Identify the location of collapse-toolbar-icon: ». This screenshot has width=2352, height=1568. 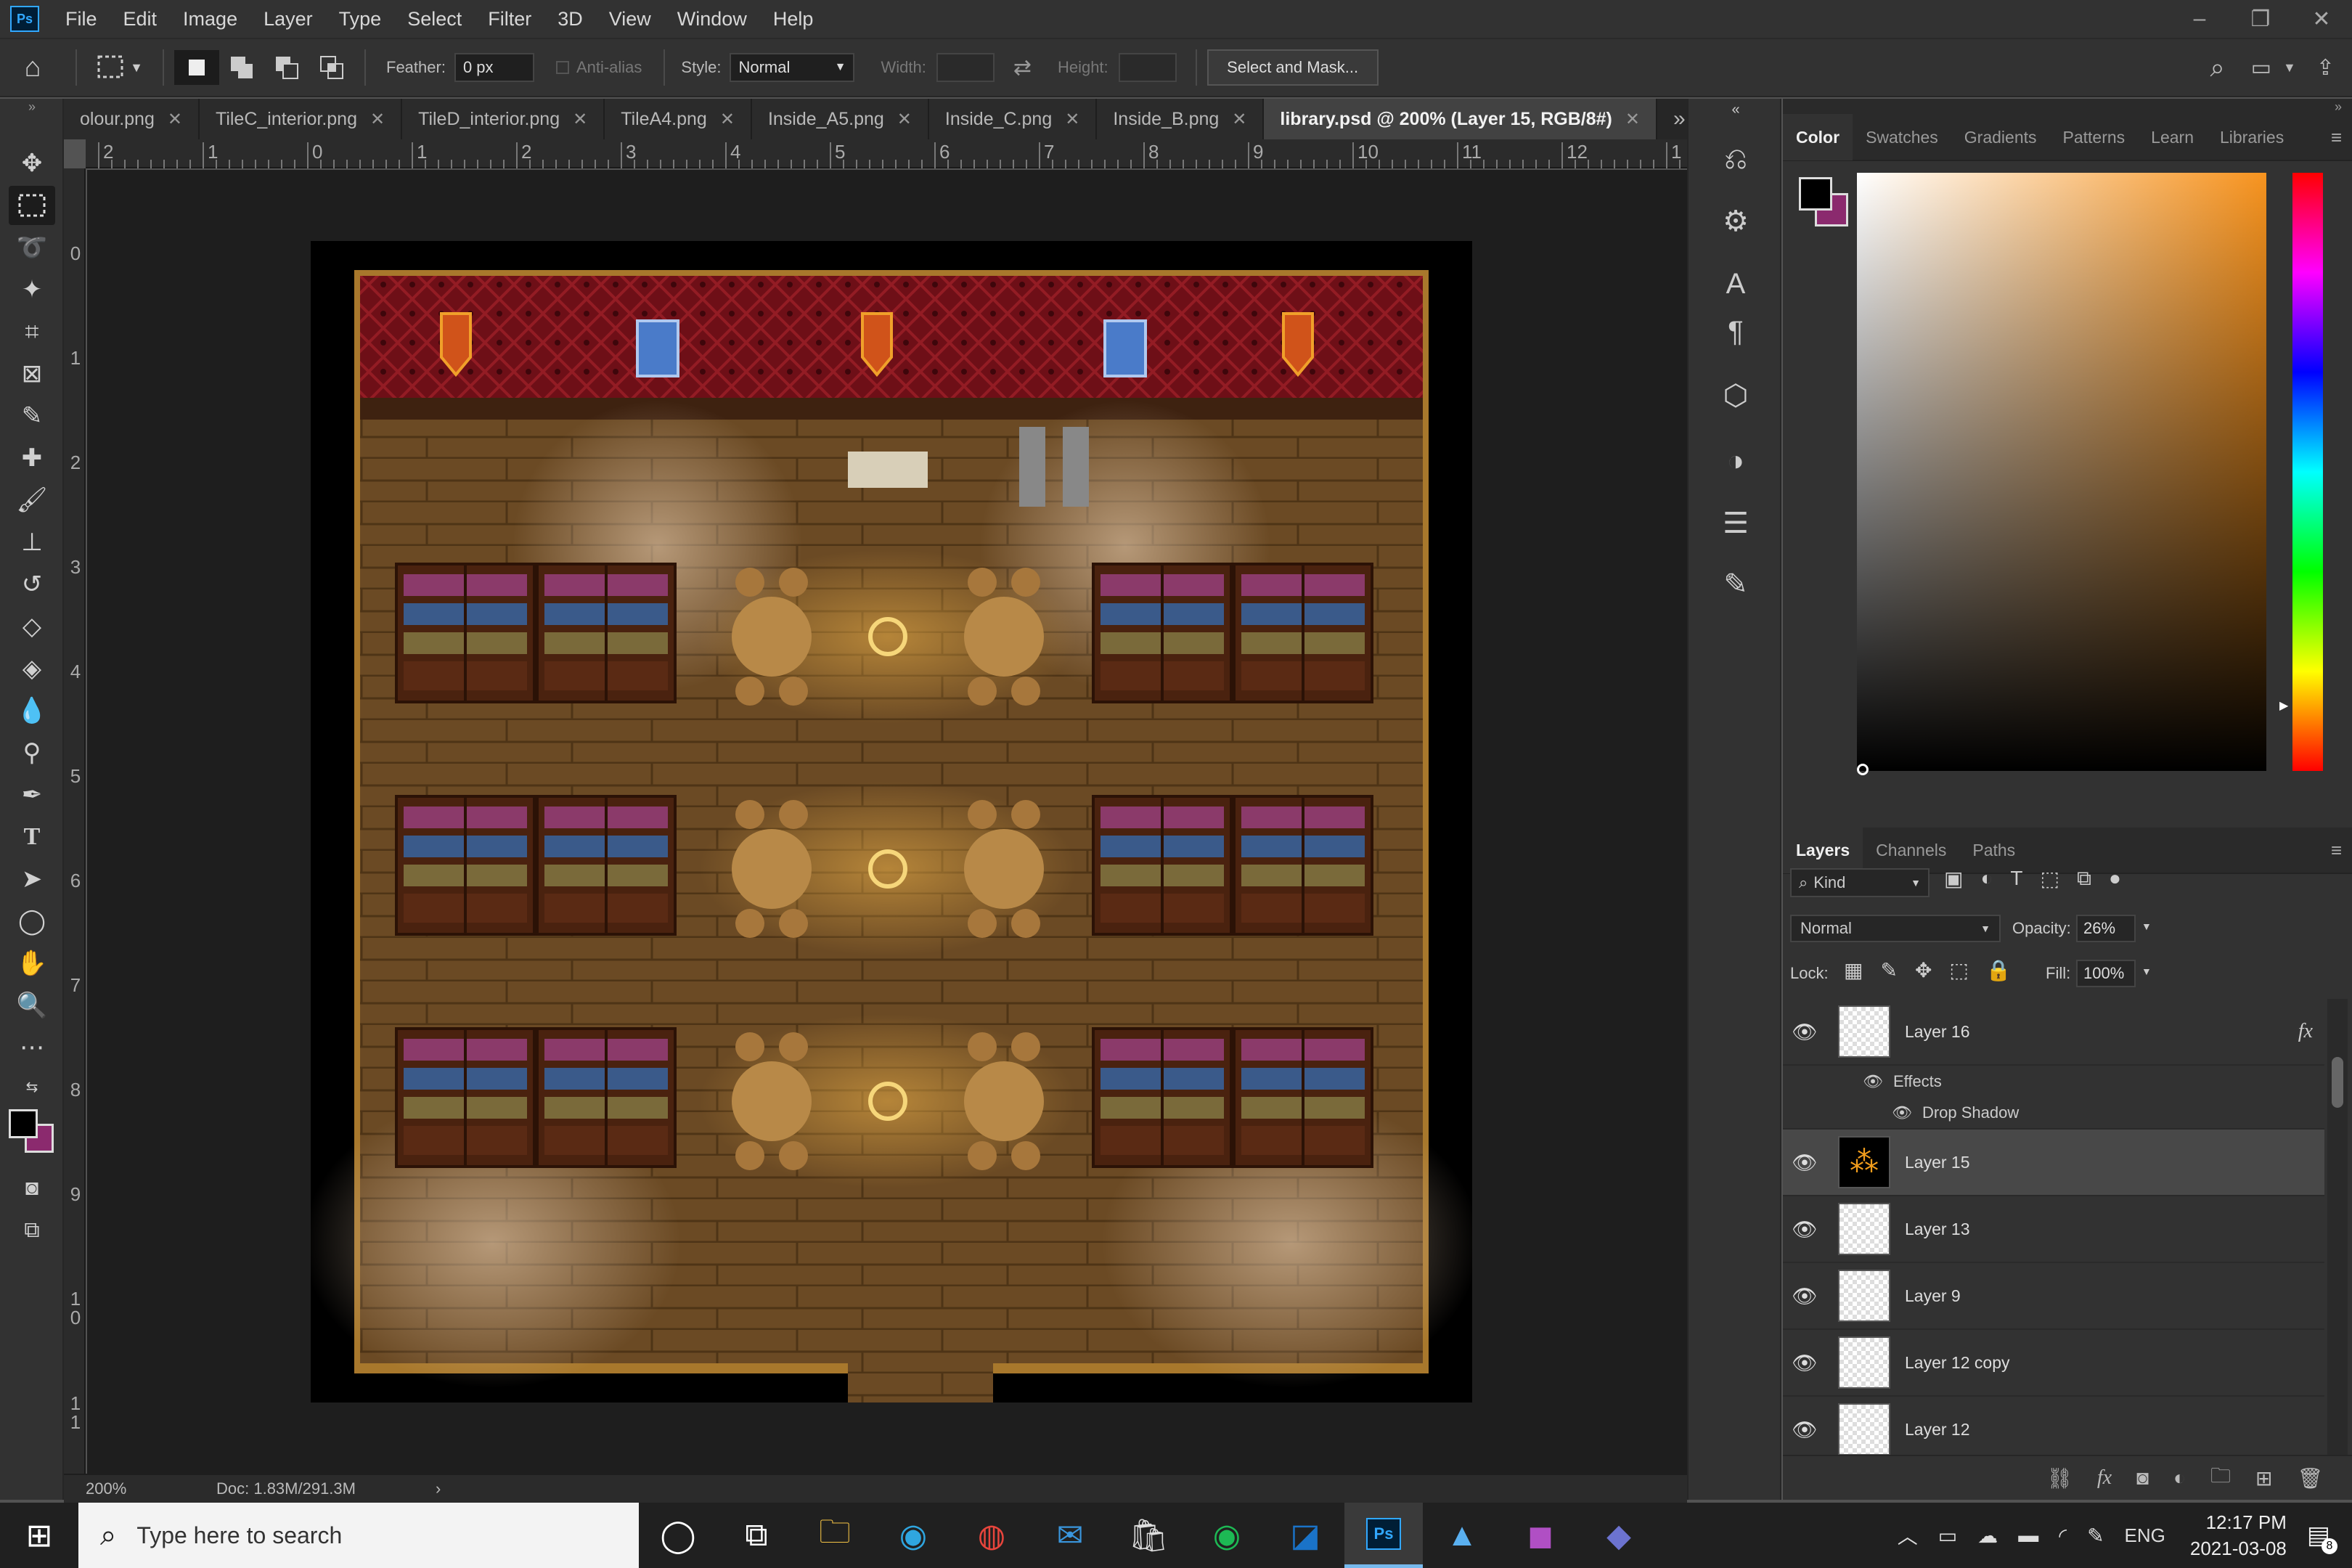
(32, 107).